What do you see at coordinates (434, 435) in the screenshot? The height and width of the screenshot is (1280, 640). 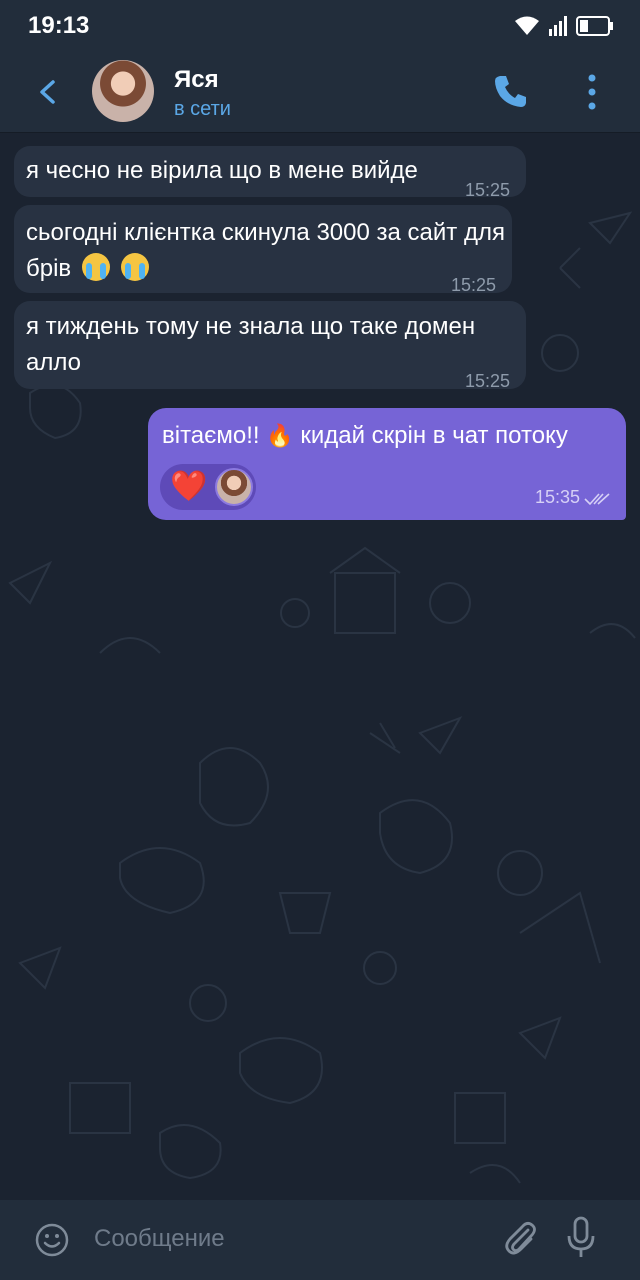 I see `message-text-after: кидай скрін в чат потоку` at bounding box center [434, 435].